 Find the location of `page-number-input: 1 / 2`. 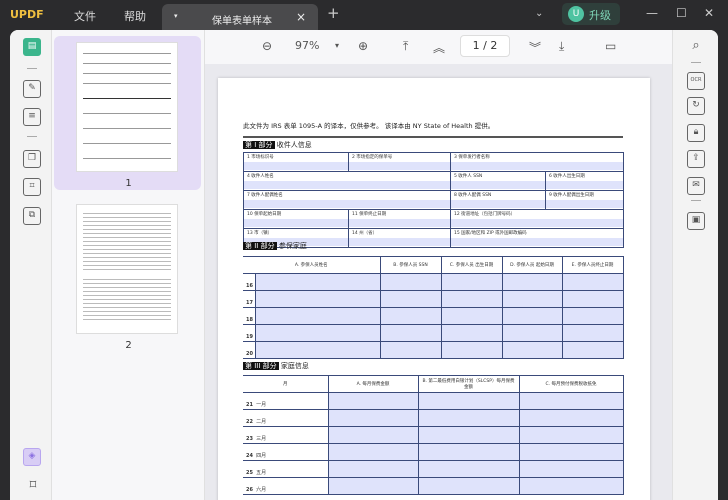

page-number-input: 1 / 2 is located at coordinates (485, 46).